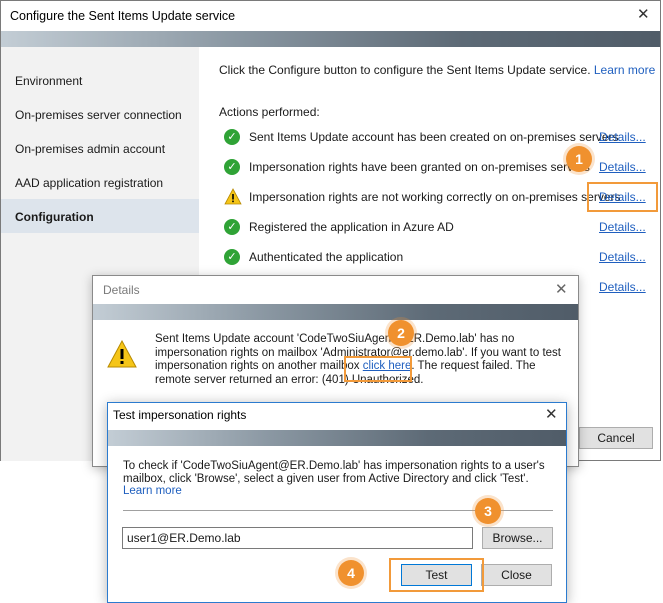  Describe the element at coordinates (516, 575) in the screenshot. I see `close-button: Close` at that location.